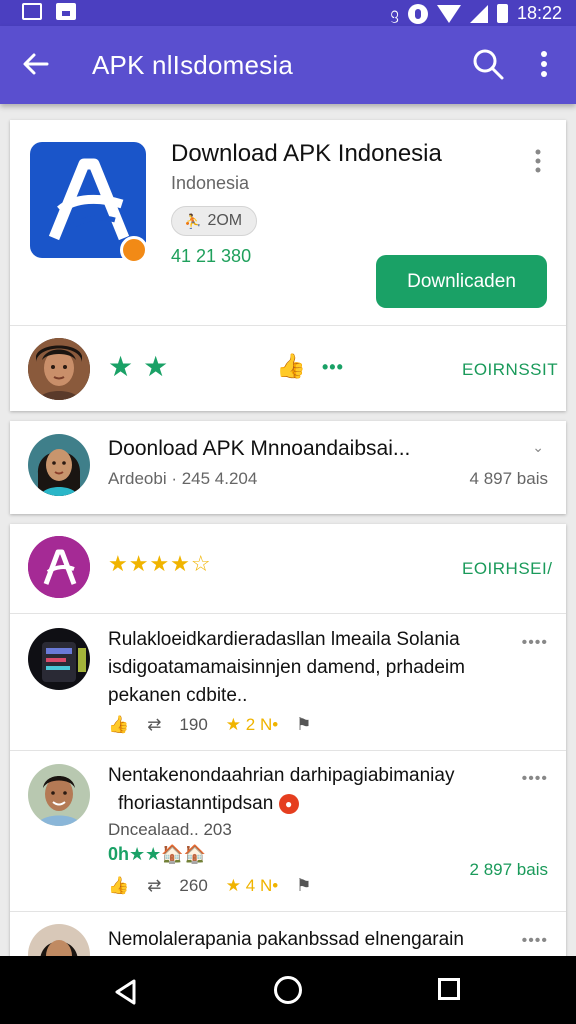 This screenshot has height=1024, width=576. What do you see at coordinates (196, 803) in the screenshot?
I see `review-text2: fhoriastanntipdsan` at bounding box center [196, 803].